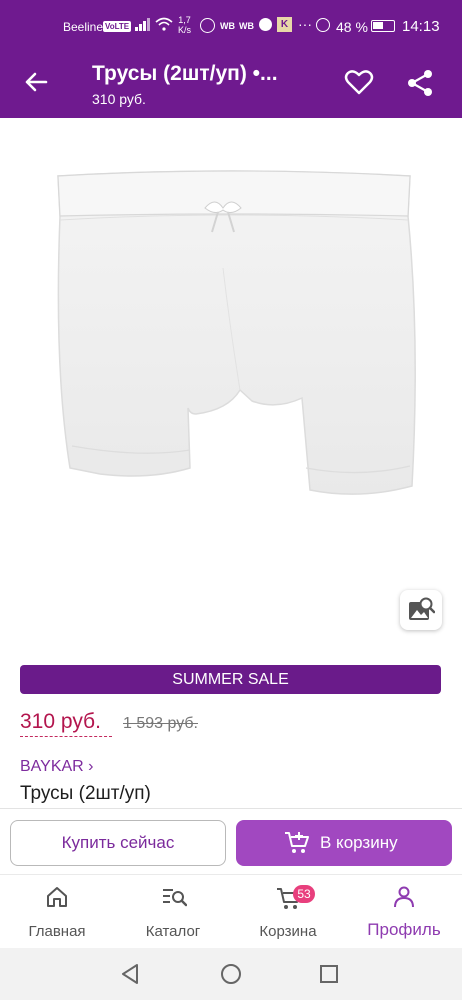 The height and width of the screenshot is (1000, 462). I want to click on app-notification-icon, so click(265, 24).